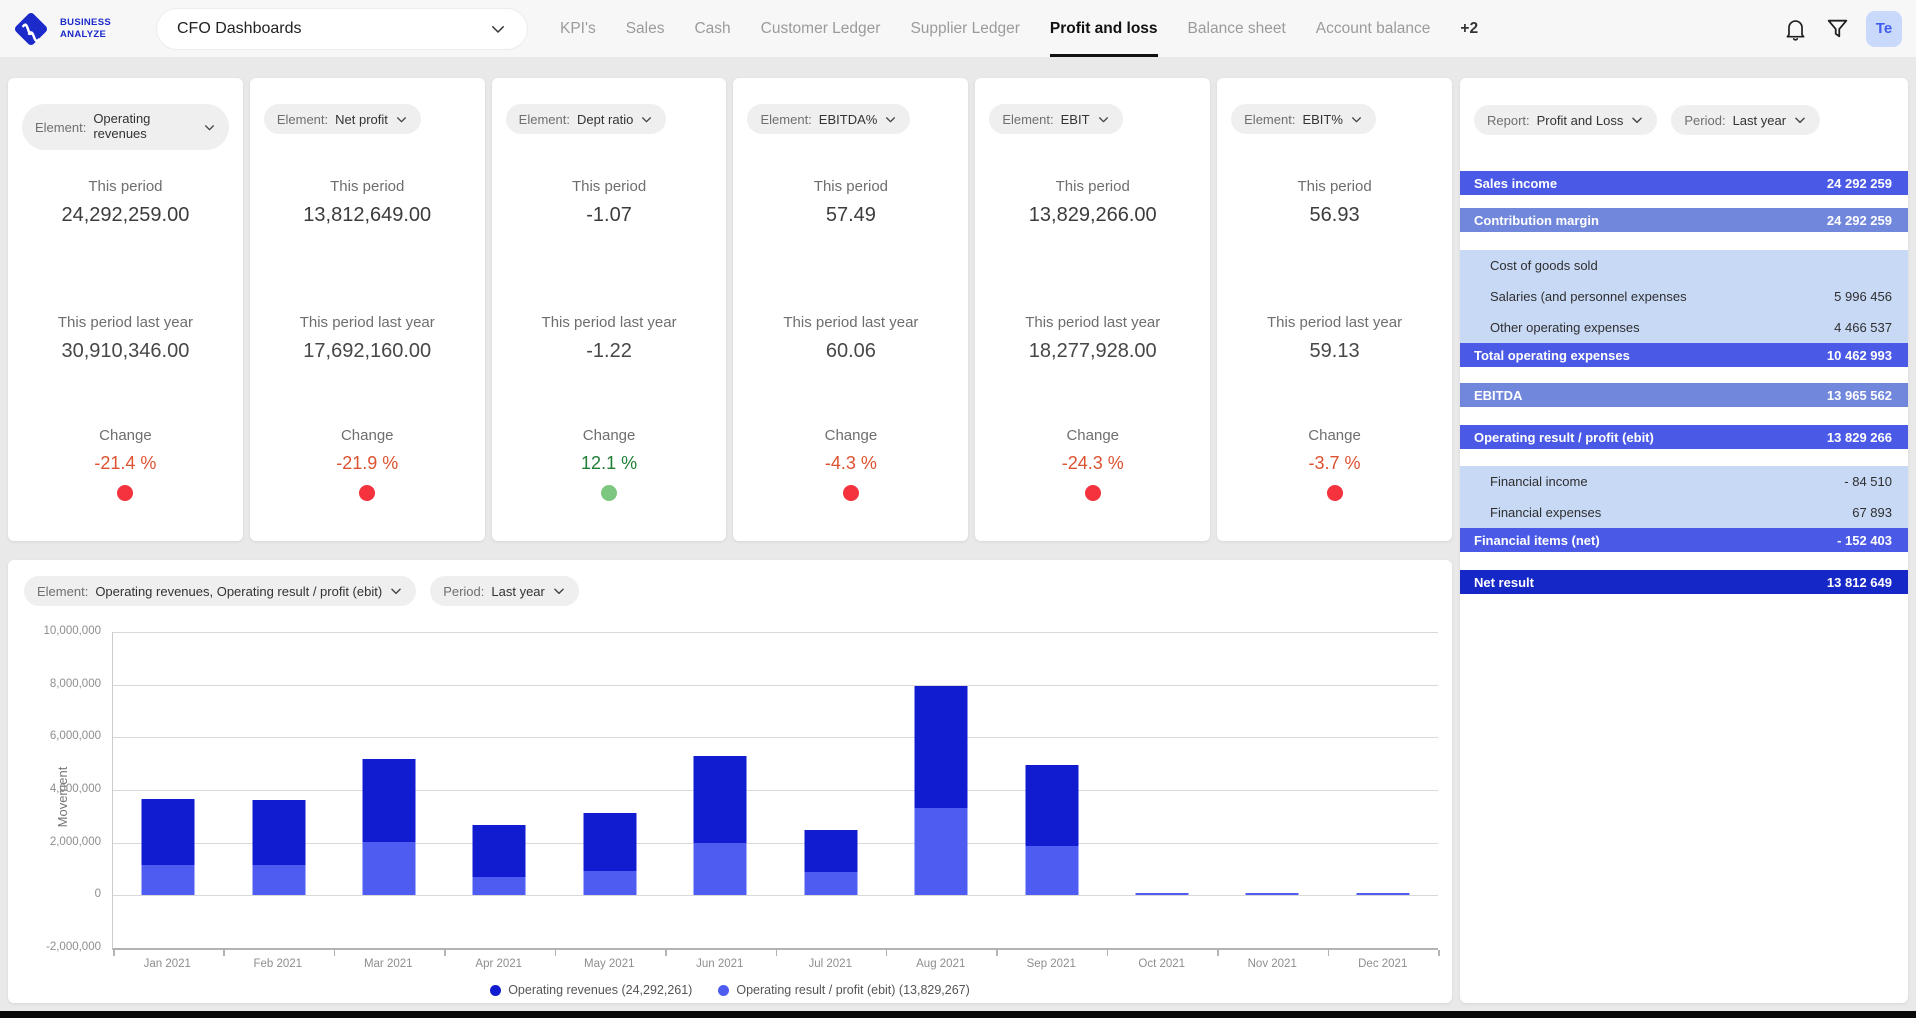  What do you see at coordinates (125, 202) in the screenshot?
I see `this-period-section: This period 24,292,259.00` at bounding box center [125, 202].